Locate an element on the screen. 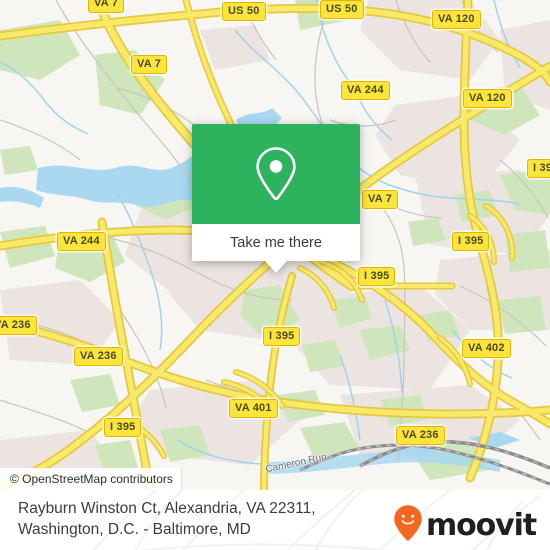  take-me-there-button: Take me there is located at coordinates (276, 242).